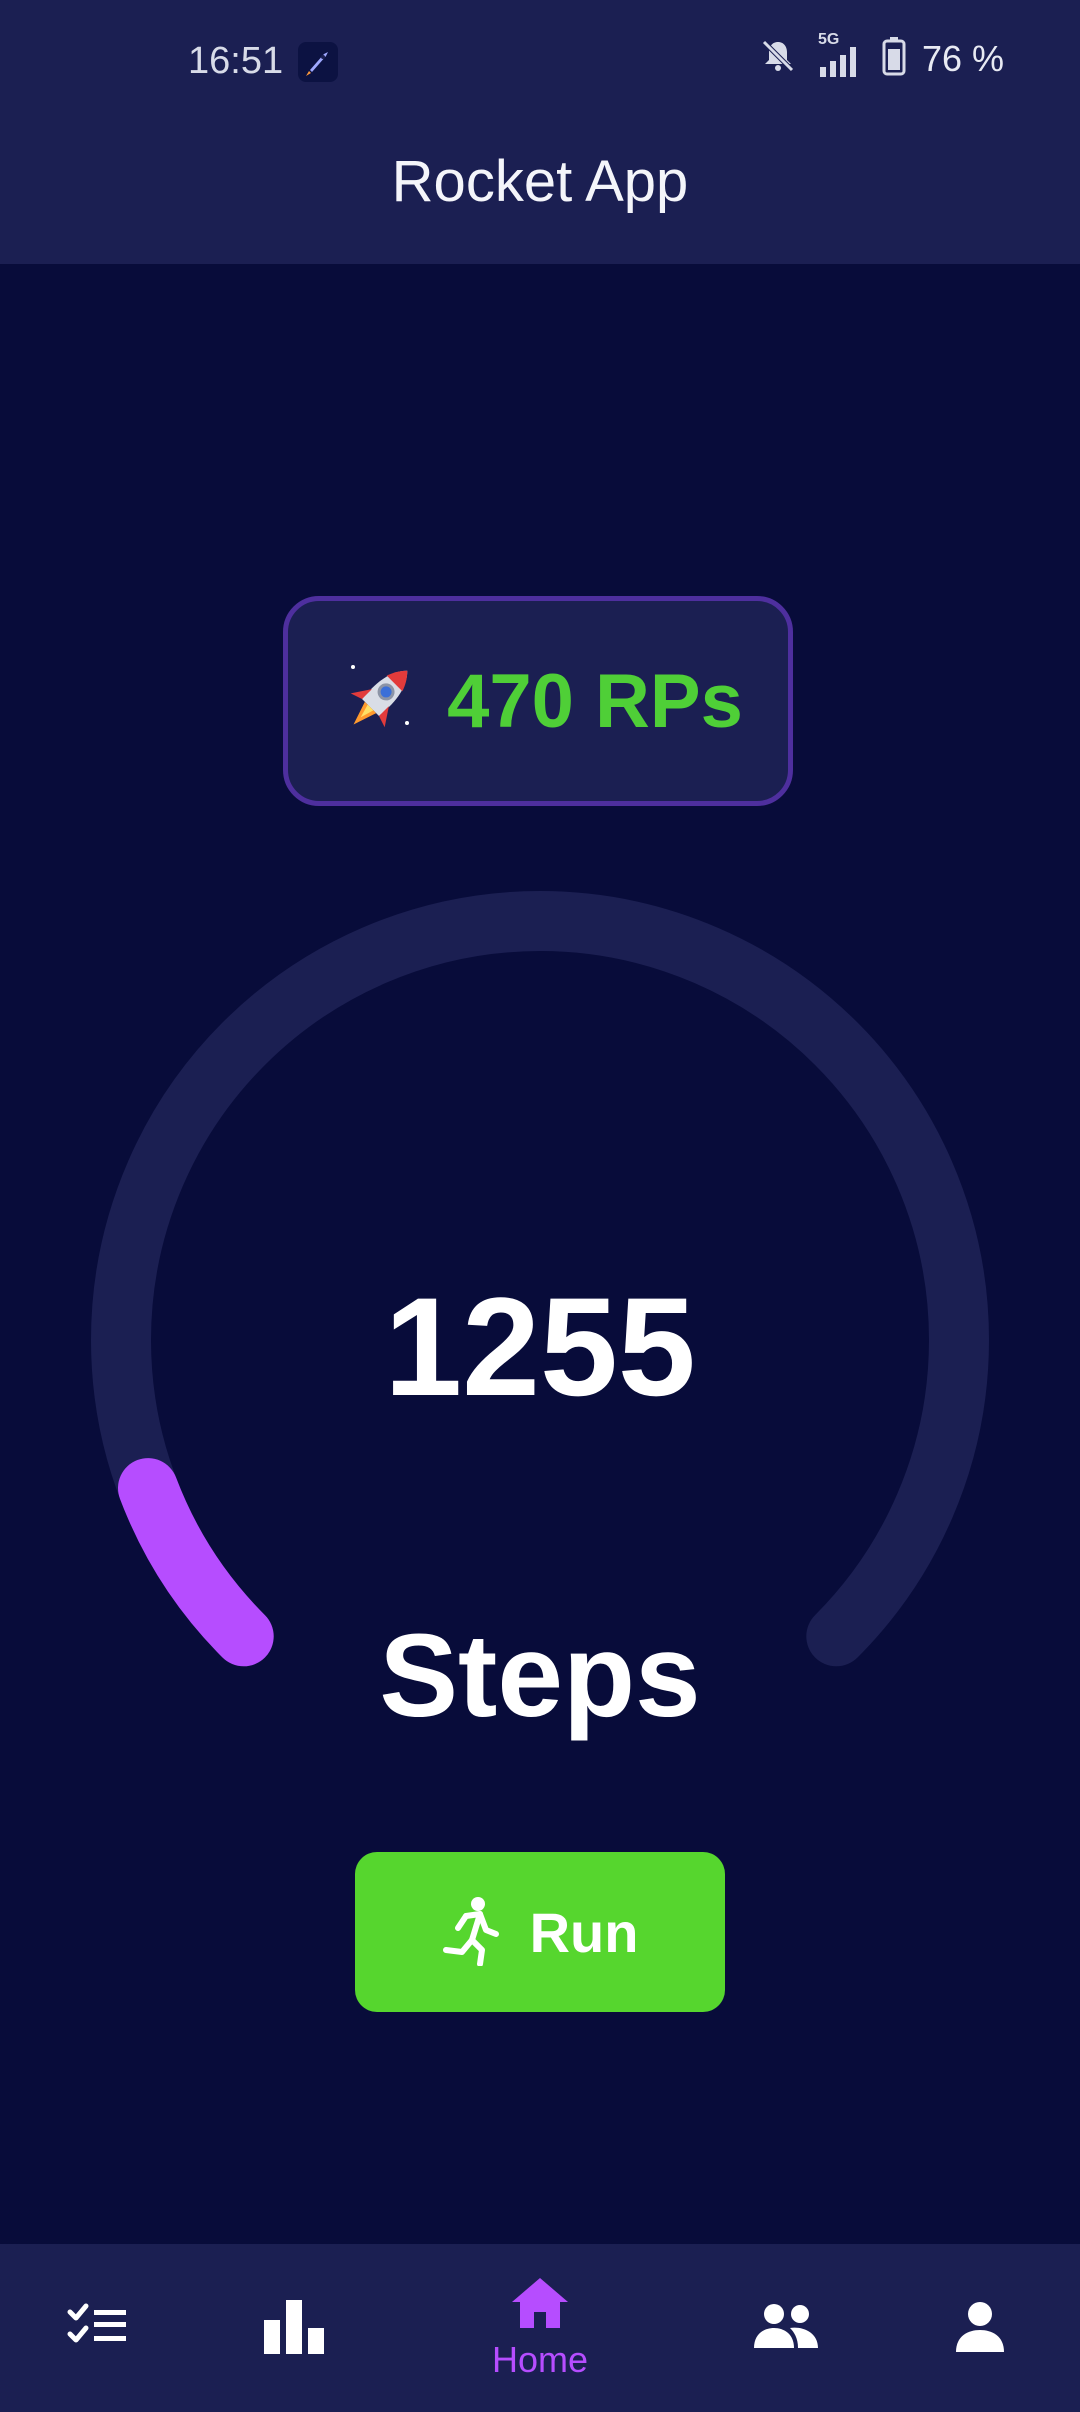 The image size is (1080, 2412). I want to click on nav-item-friends, so click(786, 2328).